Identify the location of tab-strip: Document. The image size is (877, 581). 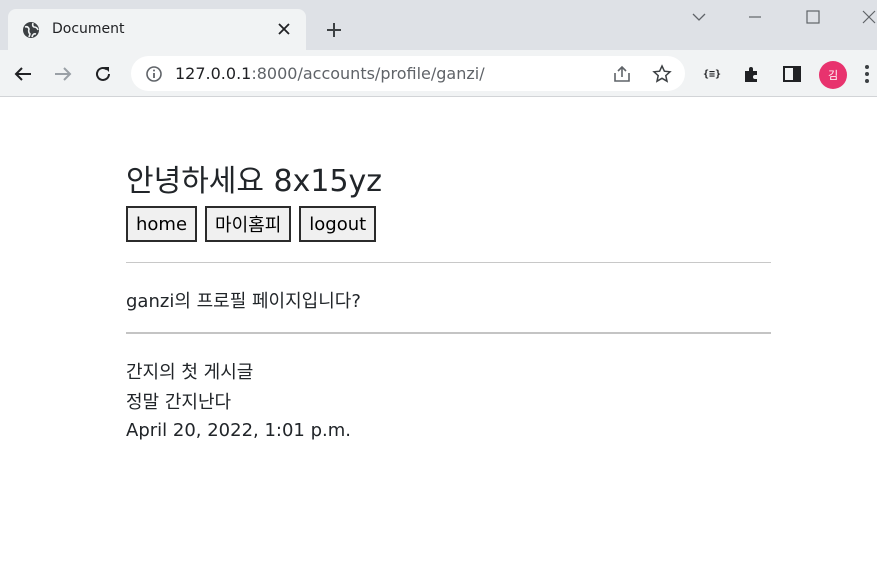
(438, 25).